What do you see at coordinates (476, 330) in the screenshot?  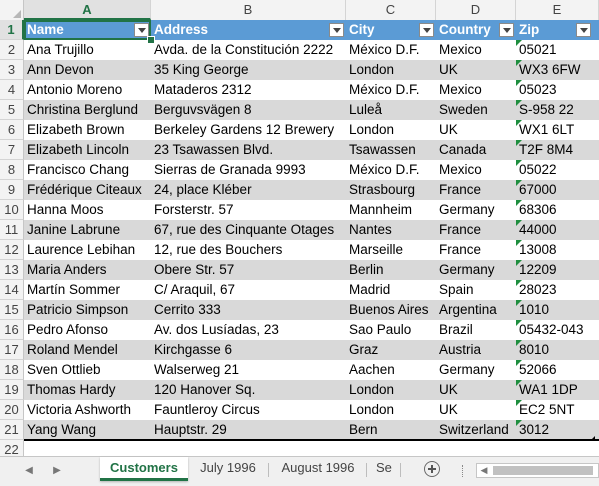 I see `country-cell: Brazil` at bounding box center [476, 330].